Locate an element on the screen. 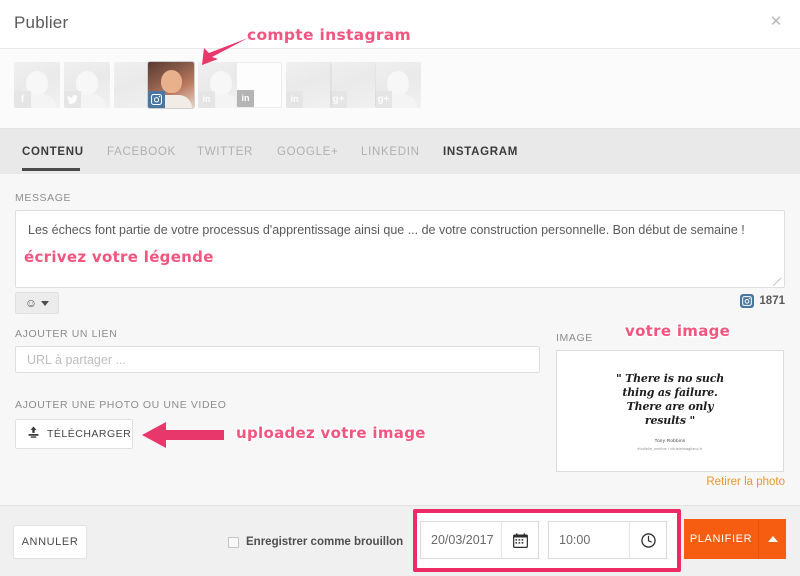 The height and width of the screenshot is (576, 800). character-counter: 1871 is located at coordinates (762, 301).